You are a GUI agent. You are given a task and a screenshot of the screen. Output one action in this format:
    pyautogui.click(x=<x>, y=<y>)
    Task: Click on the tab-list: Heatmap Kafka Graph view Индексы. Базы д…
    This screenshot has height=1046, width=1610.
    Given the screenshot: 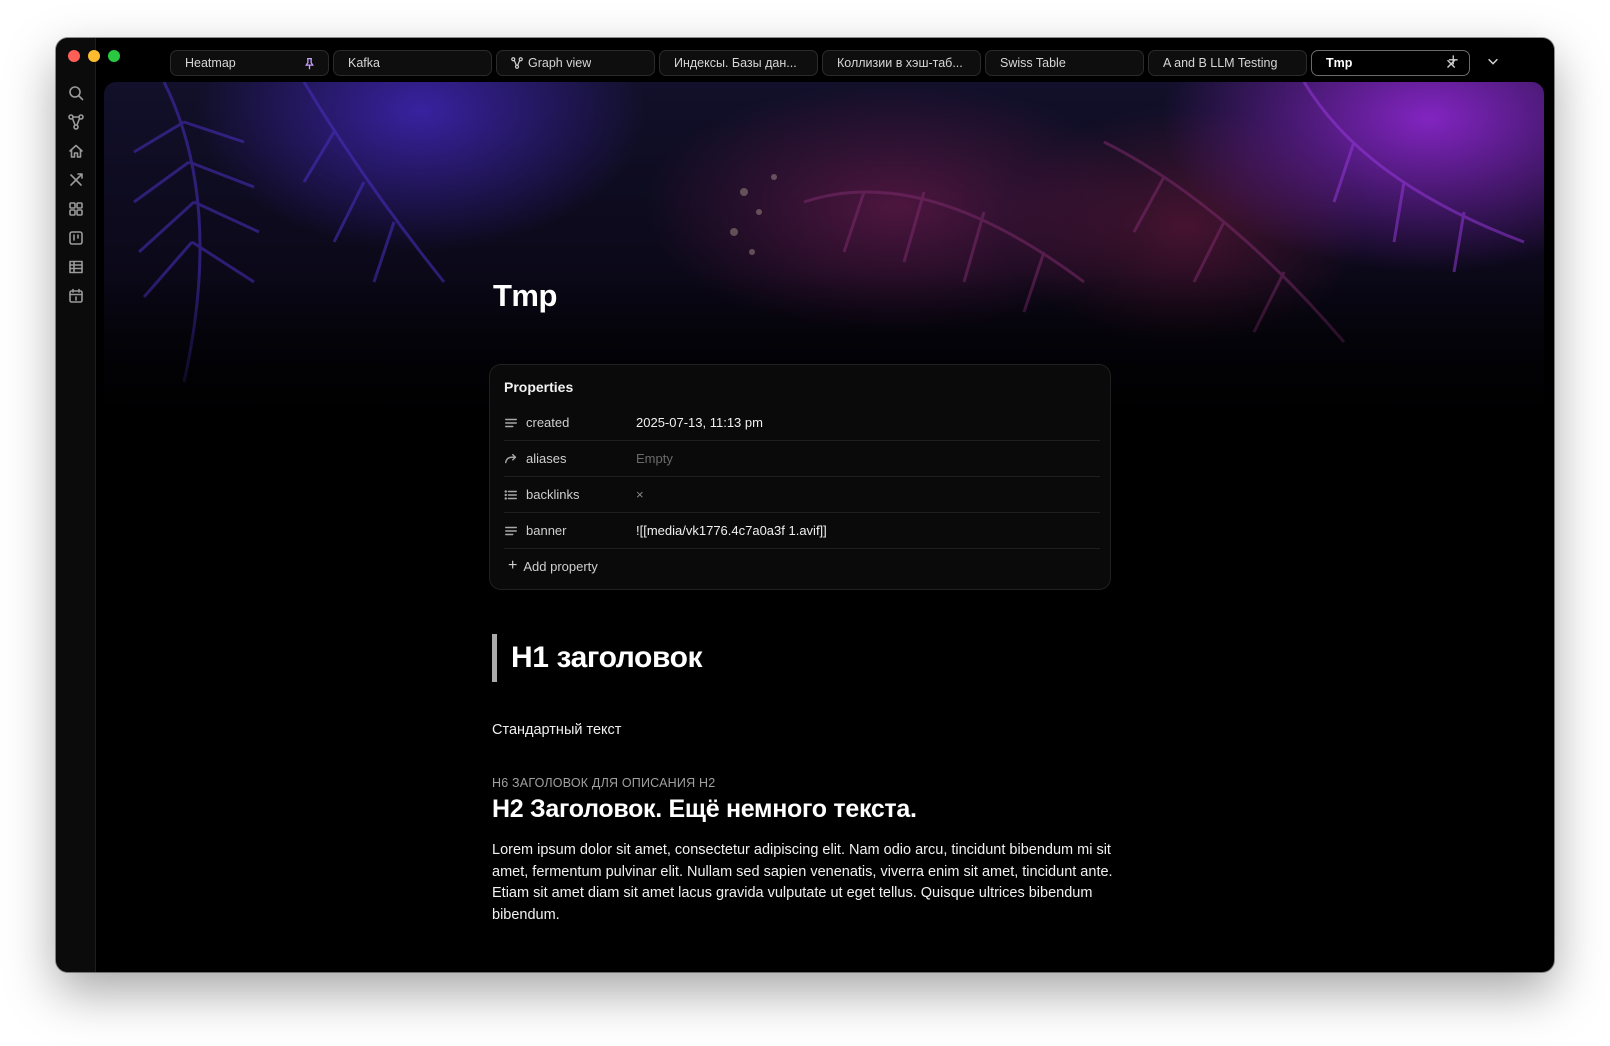 What is the action you would take?
    pyautogui.click(x=820, y=63)
    